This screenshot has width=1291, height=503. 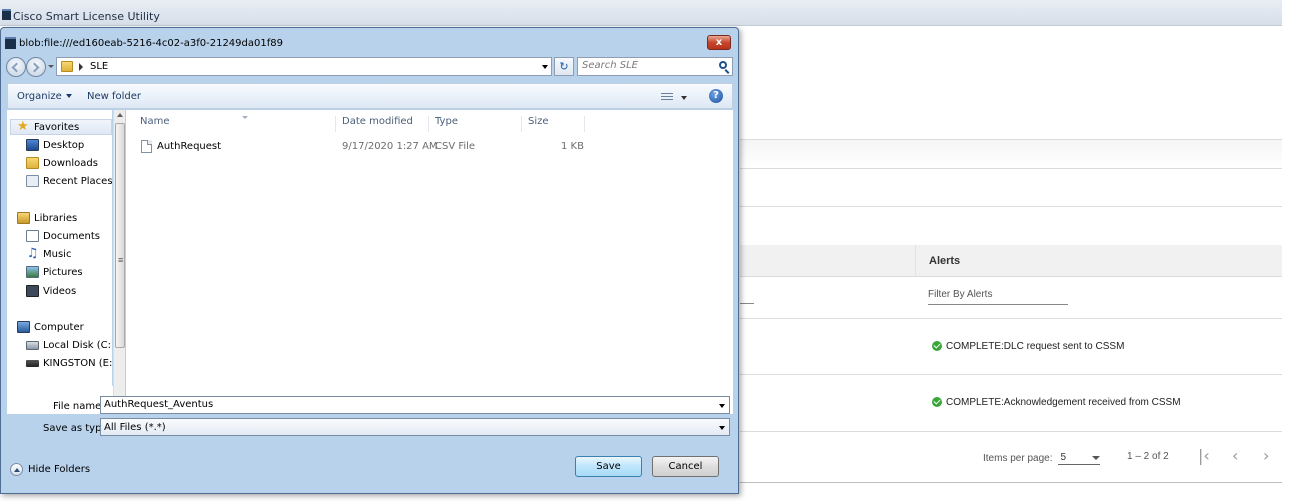 I want to click on hide-folders-label: Hide Folders, so click(x=59, y=469).